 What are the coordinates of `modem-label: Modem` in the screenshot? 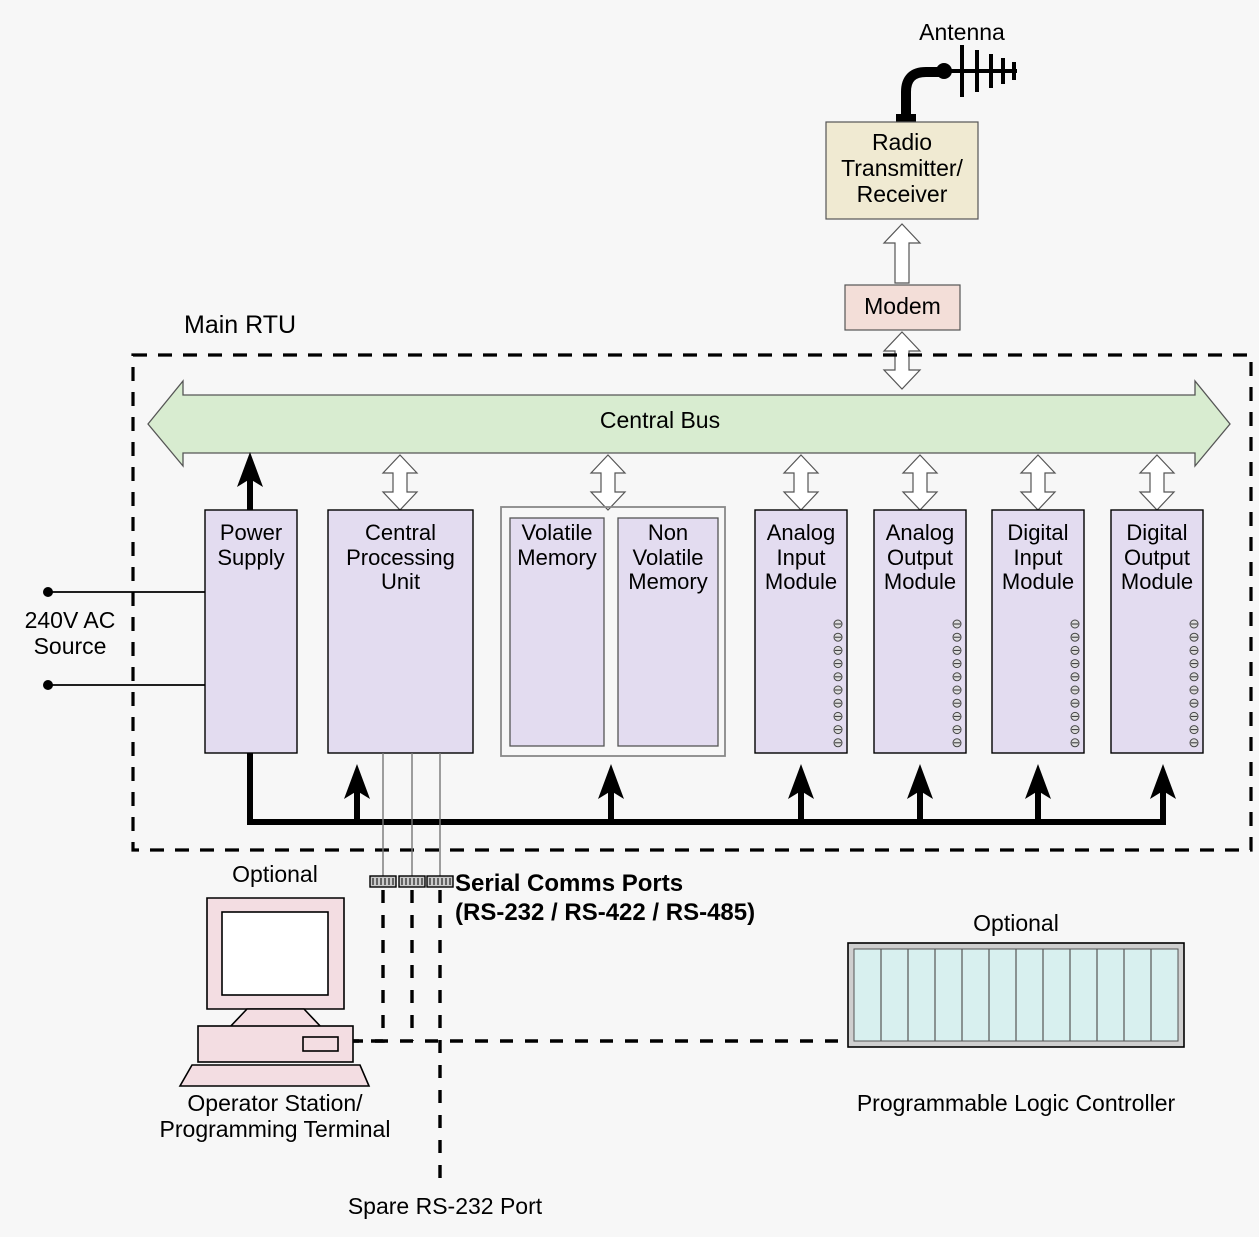 It's located at (902, 306).